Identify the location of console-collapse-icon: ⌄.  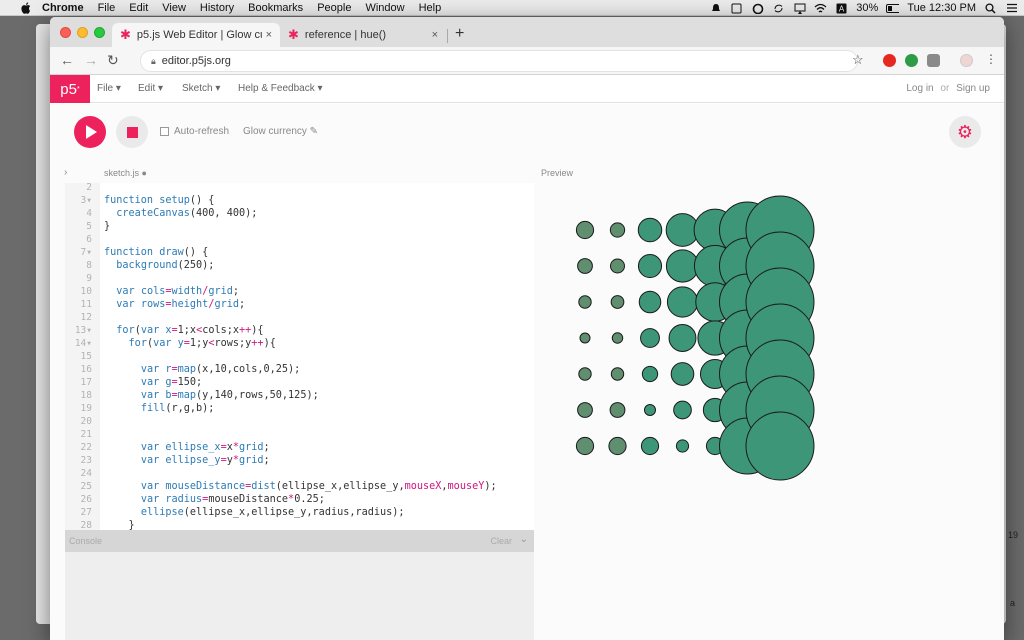
(524, 539).